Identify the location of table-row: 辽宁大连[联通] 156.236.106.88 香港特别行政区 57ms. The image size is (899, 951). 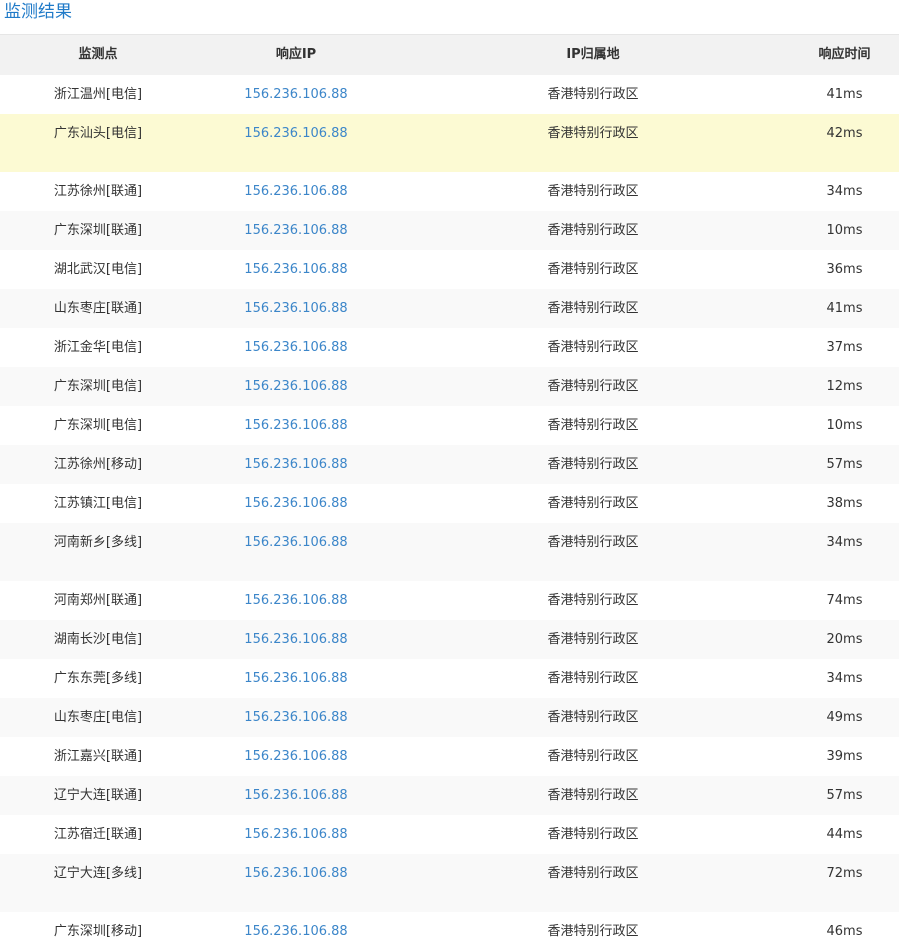
(449, 795).